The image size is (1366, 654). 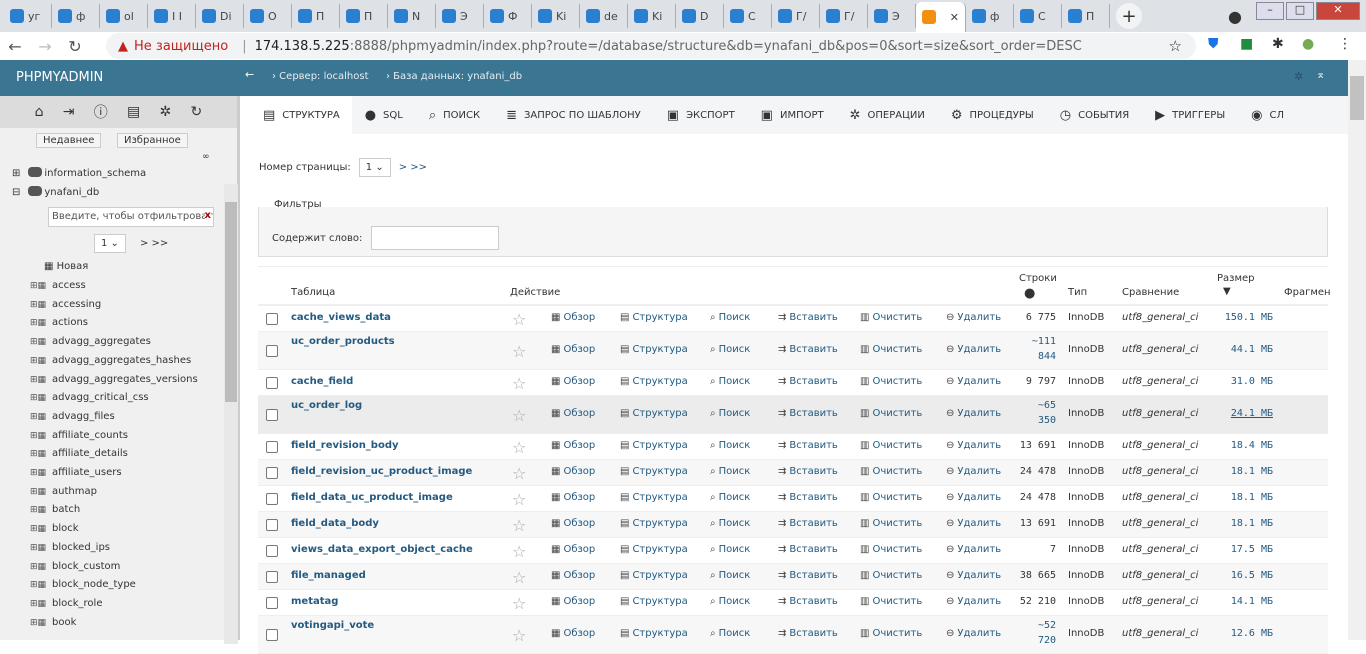 What do you see at coordinates (435, 238) in the screenshot?
I see `filter-word-input` at bounding box center [435, 238].